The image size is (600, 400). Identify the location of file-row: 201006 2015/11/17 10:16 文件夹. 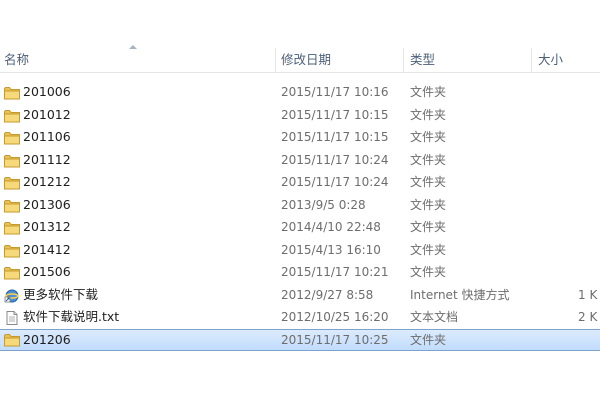
(300, 92).